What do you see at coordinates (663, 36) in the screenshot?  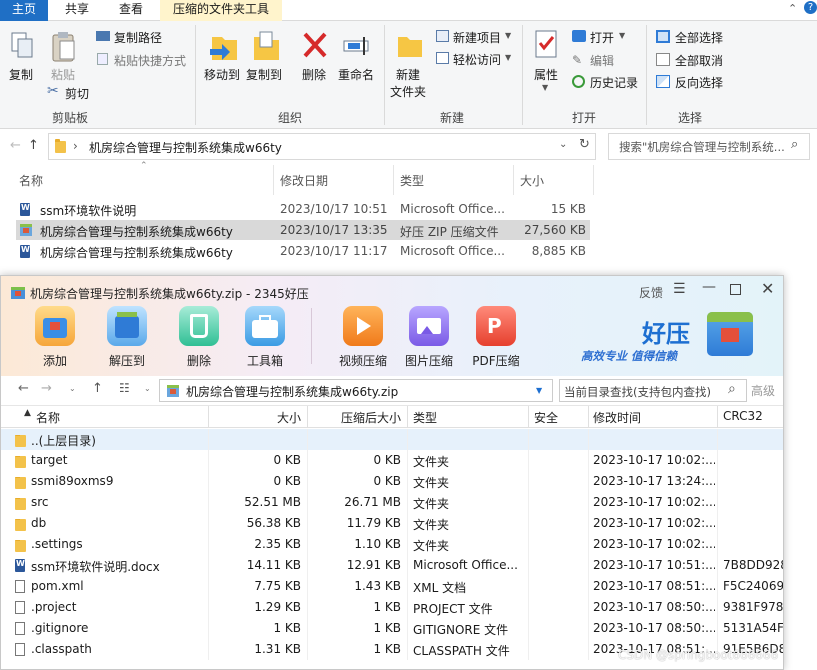 I see `select-all-icon` at bounding box center [663, 36].